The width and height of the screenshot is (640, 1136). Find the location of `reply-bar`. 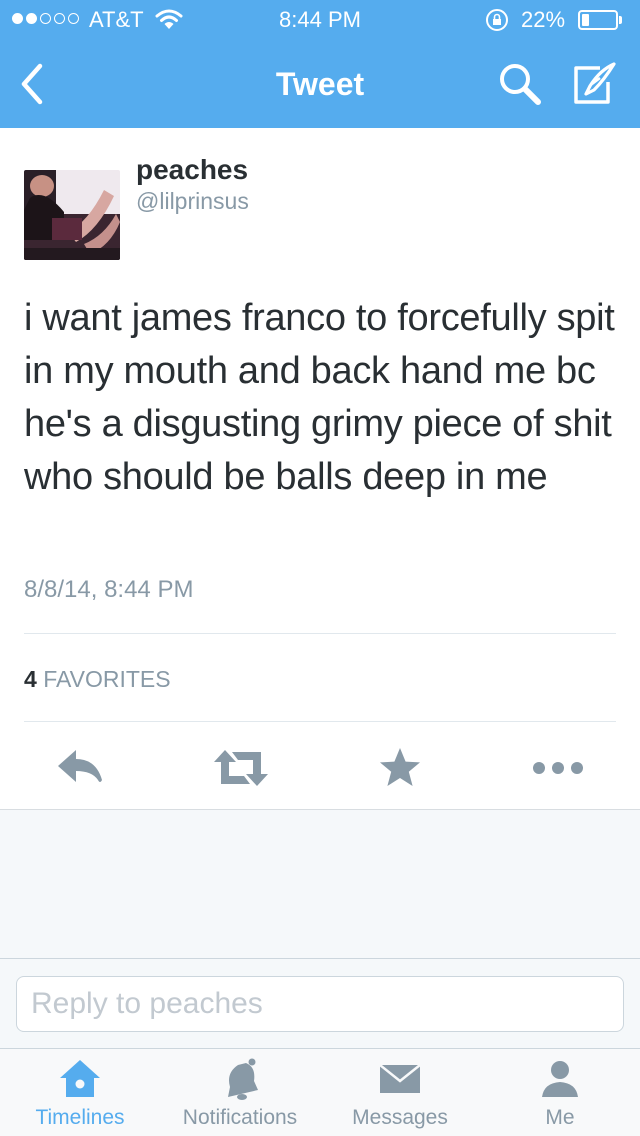

reply-bar is located at coordinates (320, 1003).